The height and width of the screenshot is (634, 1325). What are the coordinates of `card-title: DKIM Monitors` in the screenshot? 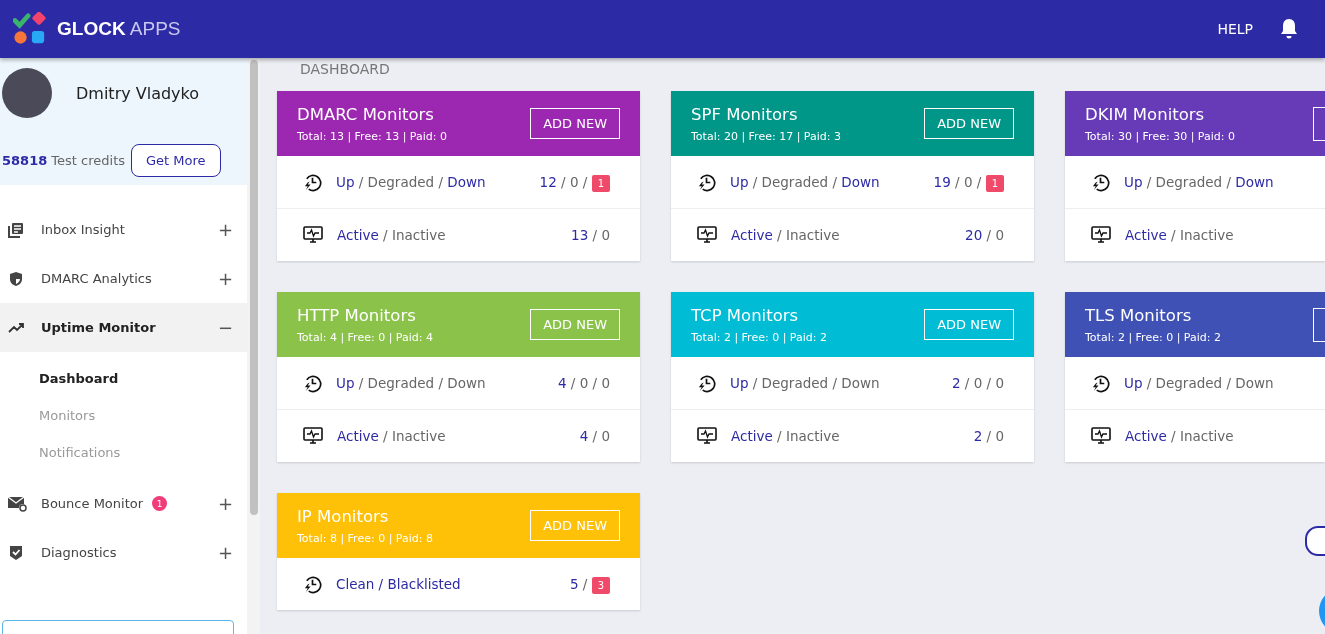 It's located at (1145, 114).